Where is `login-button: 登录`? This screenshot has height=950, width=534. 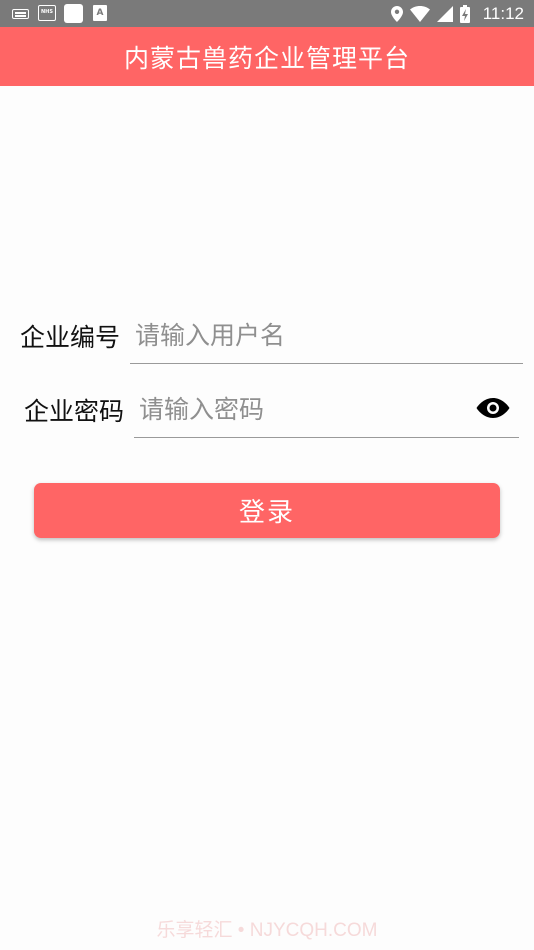
login-button: 登录 is located at coordinates (267, 510).